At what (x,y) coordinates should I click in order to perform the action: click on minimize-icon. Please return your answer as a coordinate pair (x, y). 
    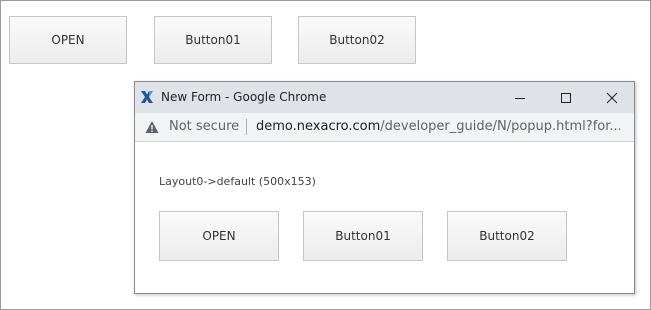
    Looking at the image, I should click on (520, 98).